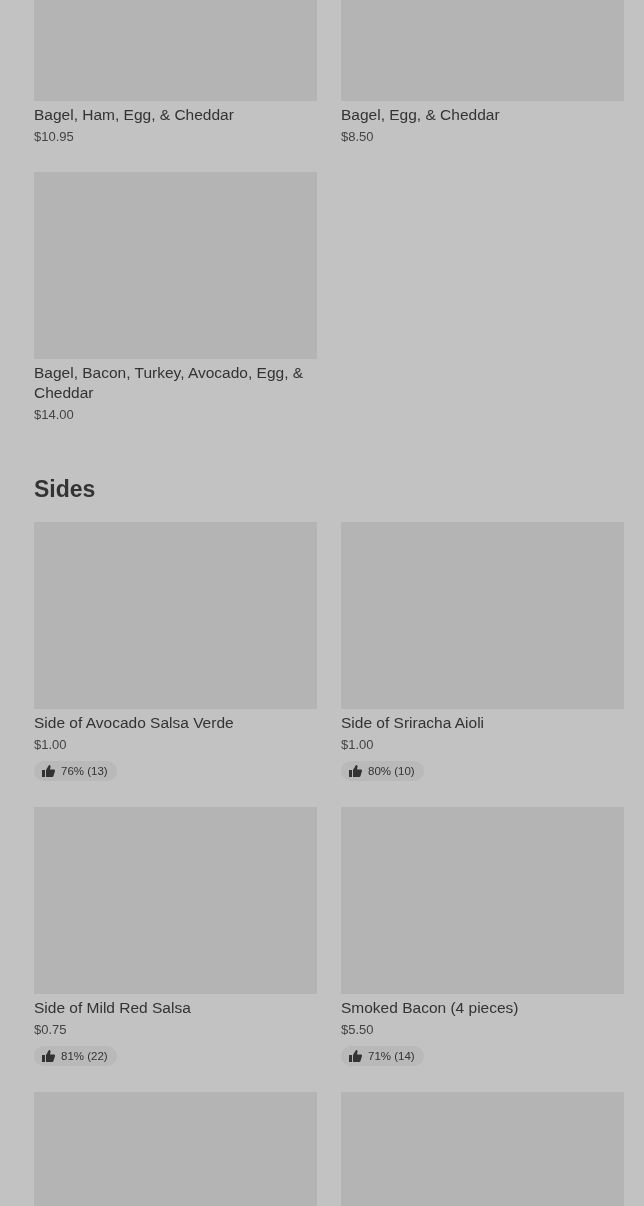 This screenshot has width=644, height=1206. I want to click on item-name: Side of Avocado Salsa Verde, so click(134, 723).